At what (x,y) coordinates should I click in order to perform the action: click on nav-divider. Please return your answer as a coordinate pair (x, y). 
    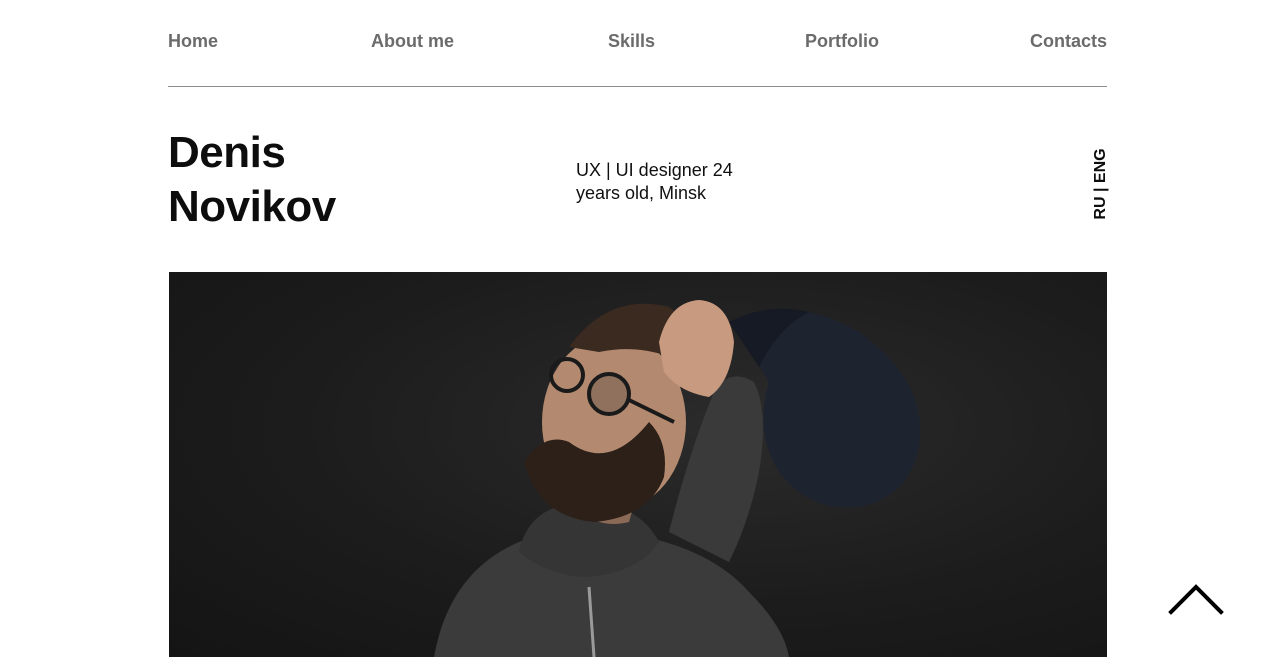
    Looking at the image, I should click on (637, 86).